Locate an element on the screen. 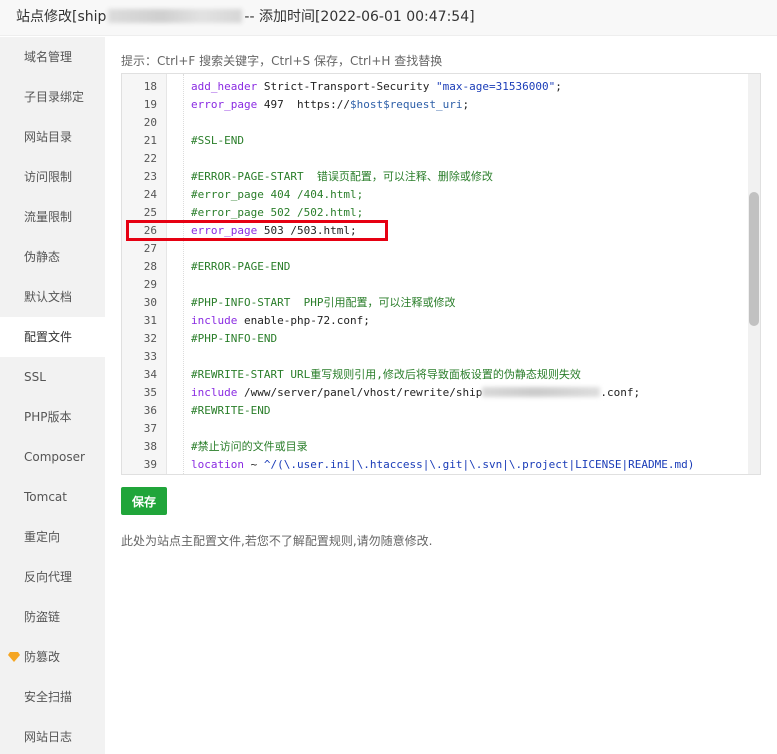 This screenshot has height=754, width=777. line-code: #ERROR-PAGE-START 错误页配置，可以注释、删除或修改 is located at coordinates (342, 177).